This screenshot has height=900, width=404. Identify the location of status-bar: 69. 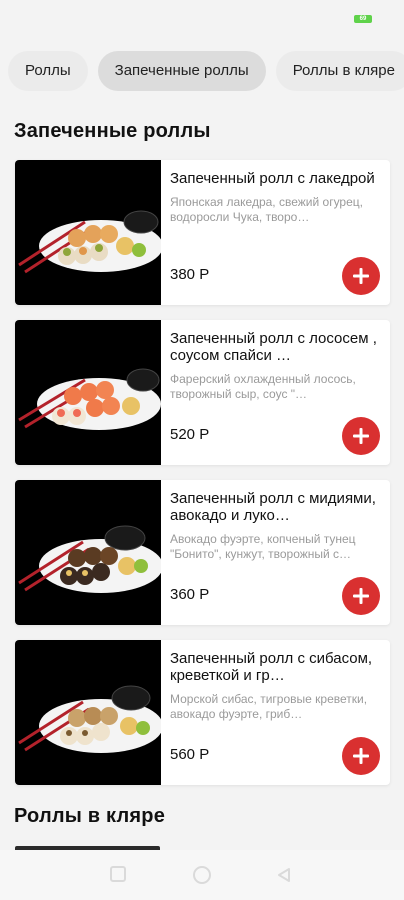
(202, 20).